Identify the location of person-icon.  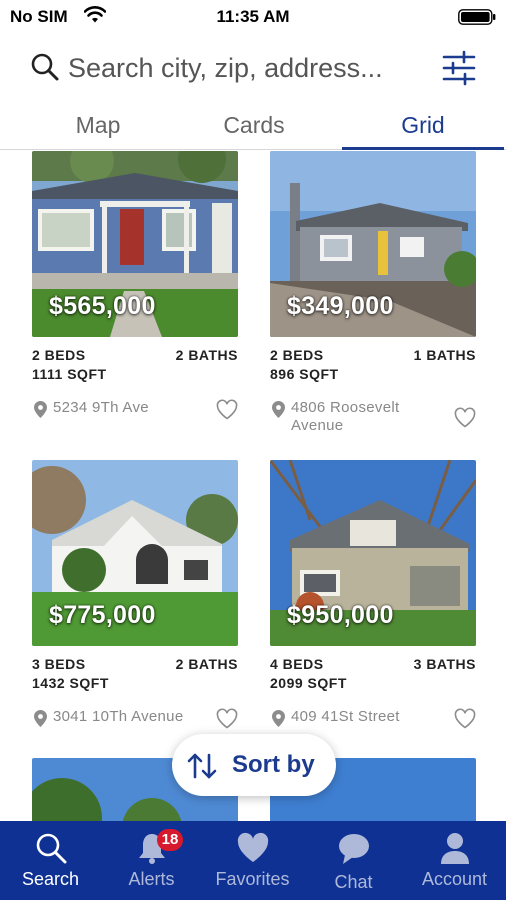
(454, 848).